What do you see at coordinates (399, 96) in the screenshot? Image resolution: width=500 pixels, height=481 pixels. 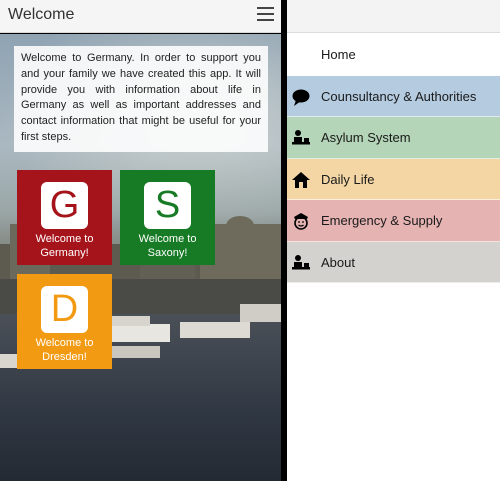 I see `menu-item-label: Counsultancy & Authorities` at bounding box center [399, 96].